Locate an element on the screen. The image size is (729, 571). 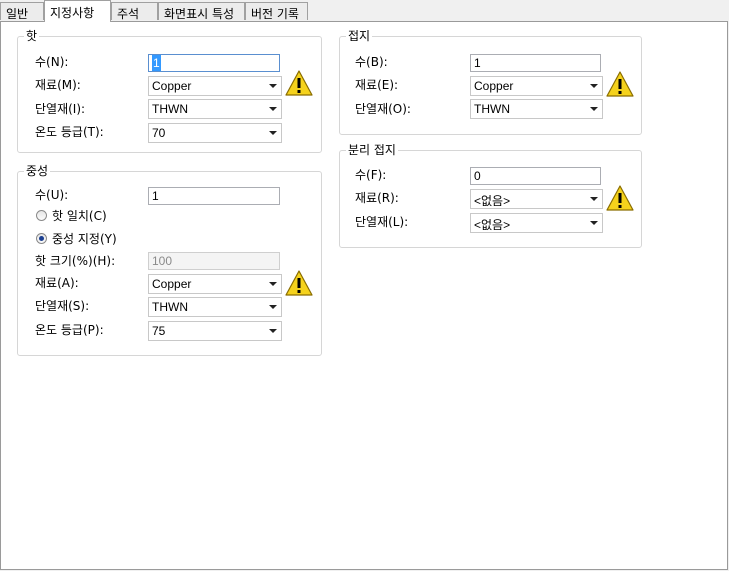
neutral-material-label: 재료(A): is located at coordinates (57, 283).